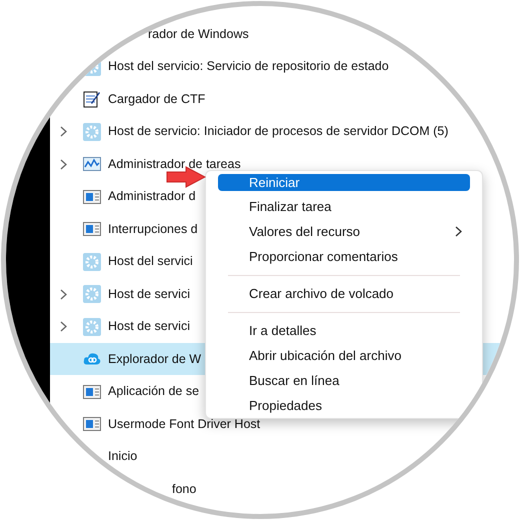  What do you see at coordinates (174, 164) in the screenshot?
I see `process-name: Administrador de tareas` at bounding box center [174, 164].